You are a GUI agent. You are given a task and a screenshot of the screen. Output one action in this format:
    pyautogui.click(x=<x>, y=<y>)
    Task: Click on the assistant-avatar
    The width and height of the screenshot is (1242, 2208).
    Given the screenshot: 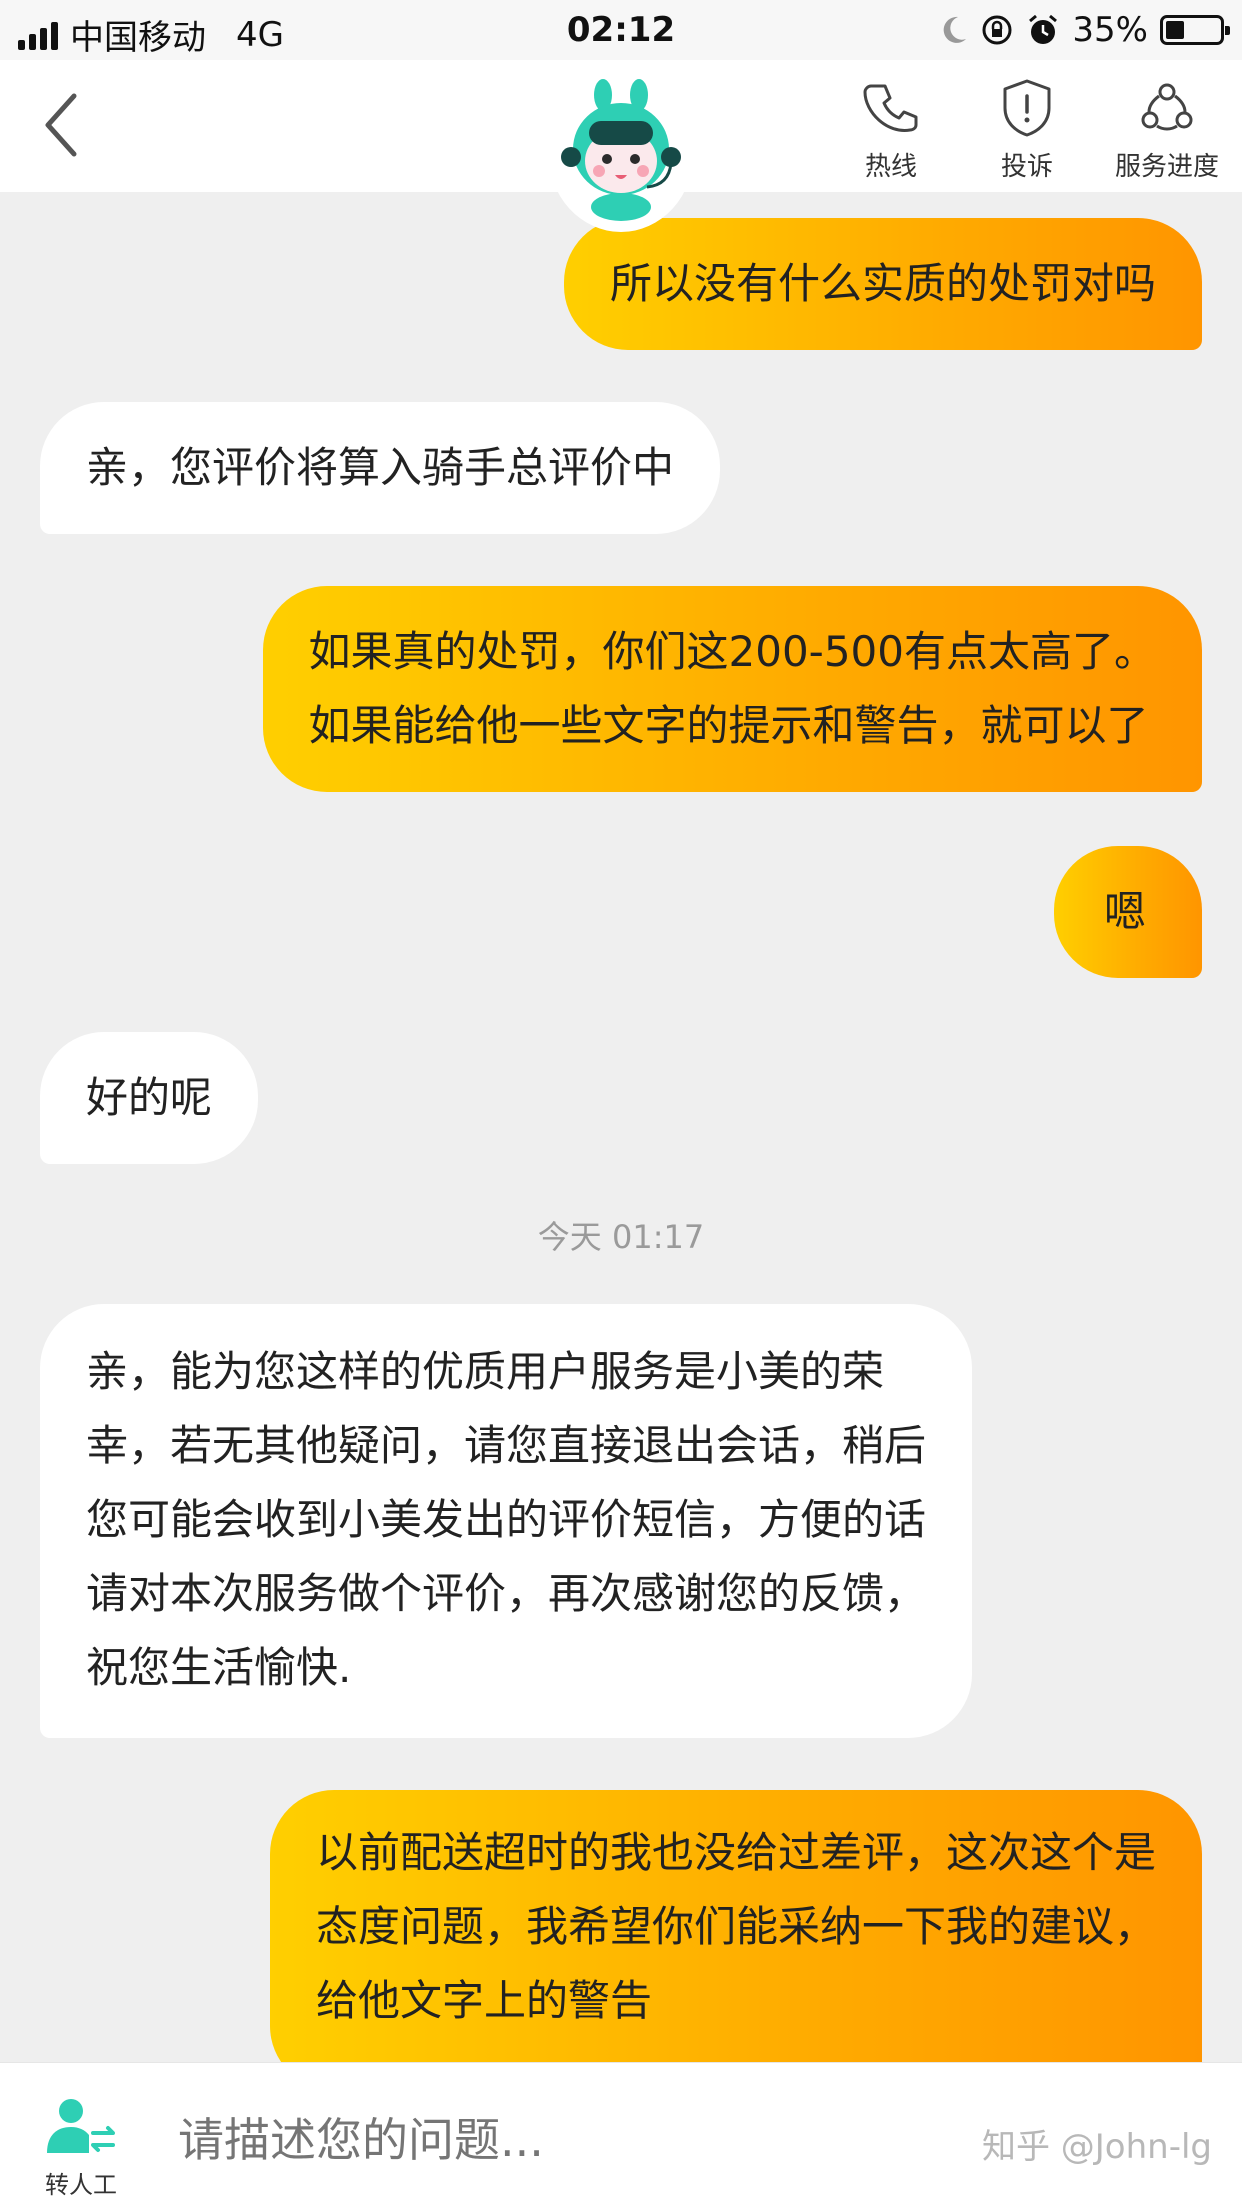 What is the action you would take?
    pyautogui.click(x=621, y=152)
    